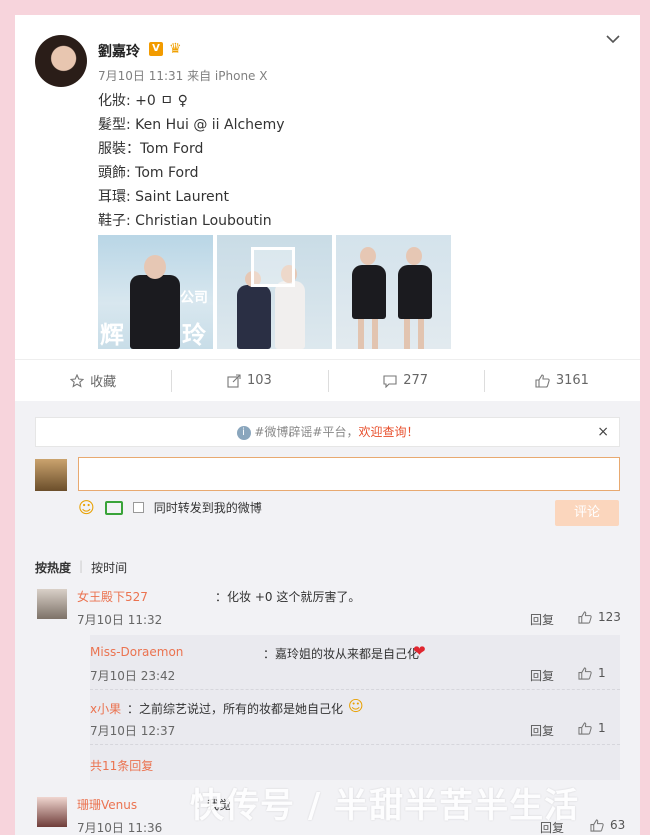 Image resolution: width=650 pixels, height=835 pixels. What do you see at coordinates (107, 804) in the screenshot?
I see `commenter-name: 珊珊Venus` at bounding box center [107, 804].